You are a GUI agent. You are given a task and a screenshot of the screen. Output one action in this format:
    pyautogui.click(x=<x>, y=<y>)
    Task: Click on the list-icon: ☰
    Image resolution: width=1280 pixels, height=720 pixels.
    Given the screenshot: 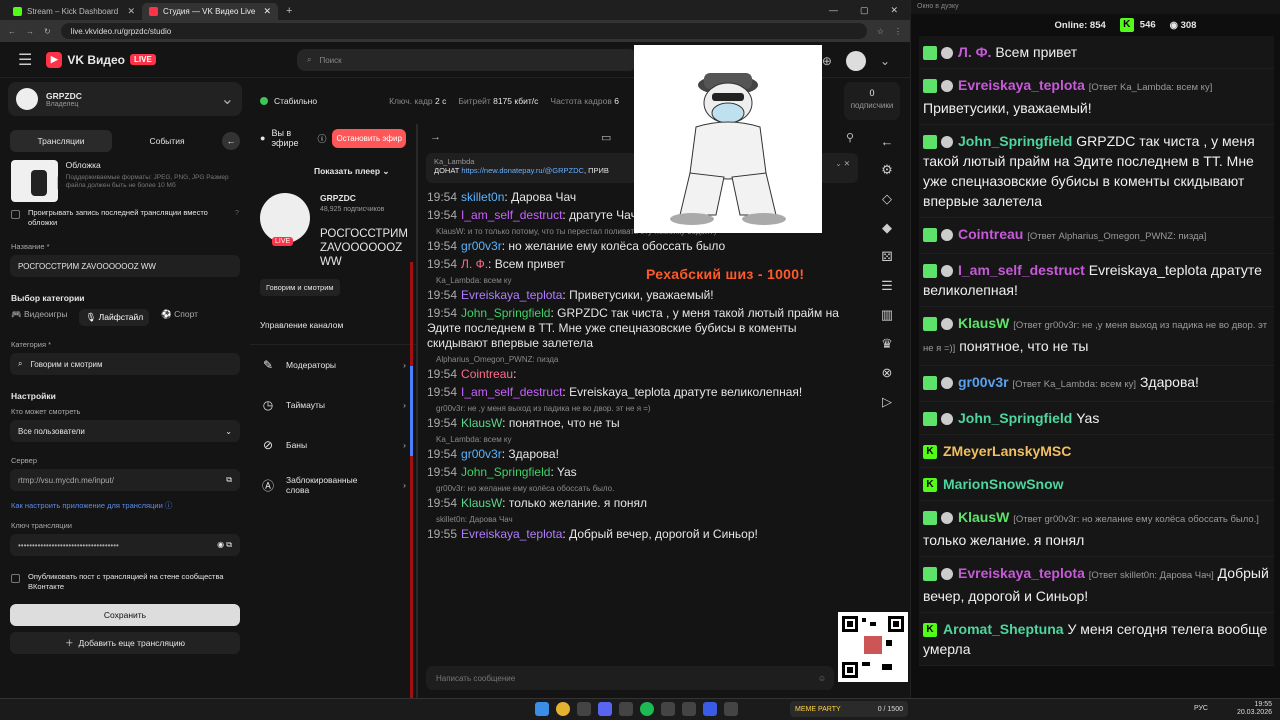 What is the action you would take?
    pyautogui.click(x=887, y=286)
    